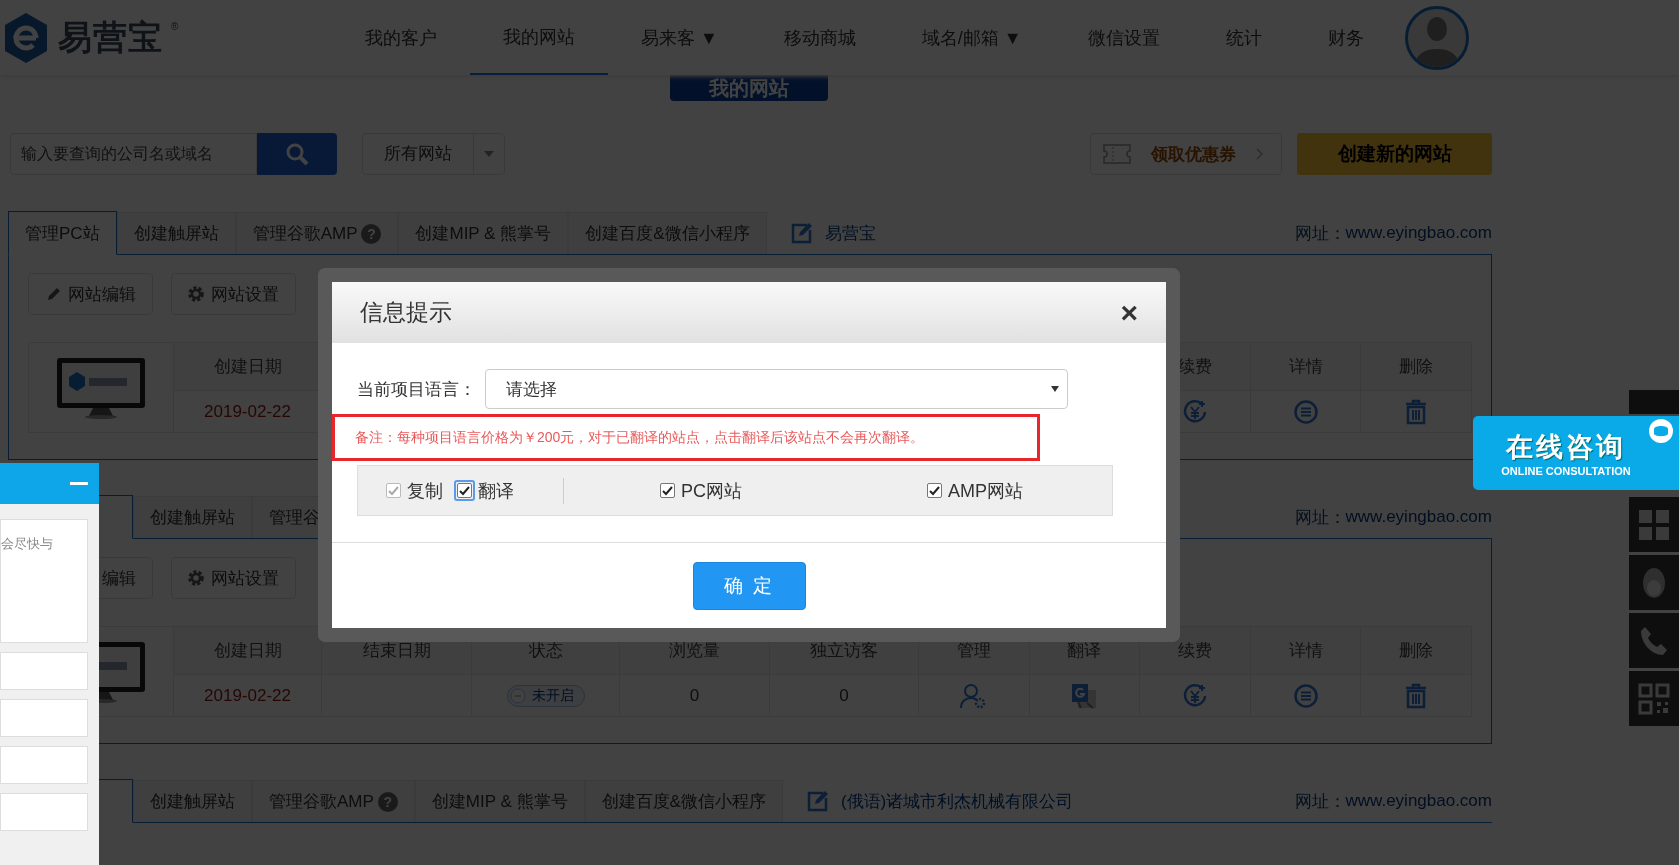  What do you see at coordinates (1654, 524) in the screenshot?
I see `grid-icon` at bounding box center [1654, 524].